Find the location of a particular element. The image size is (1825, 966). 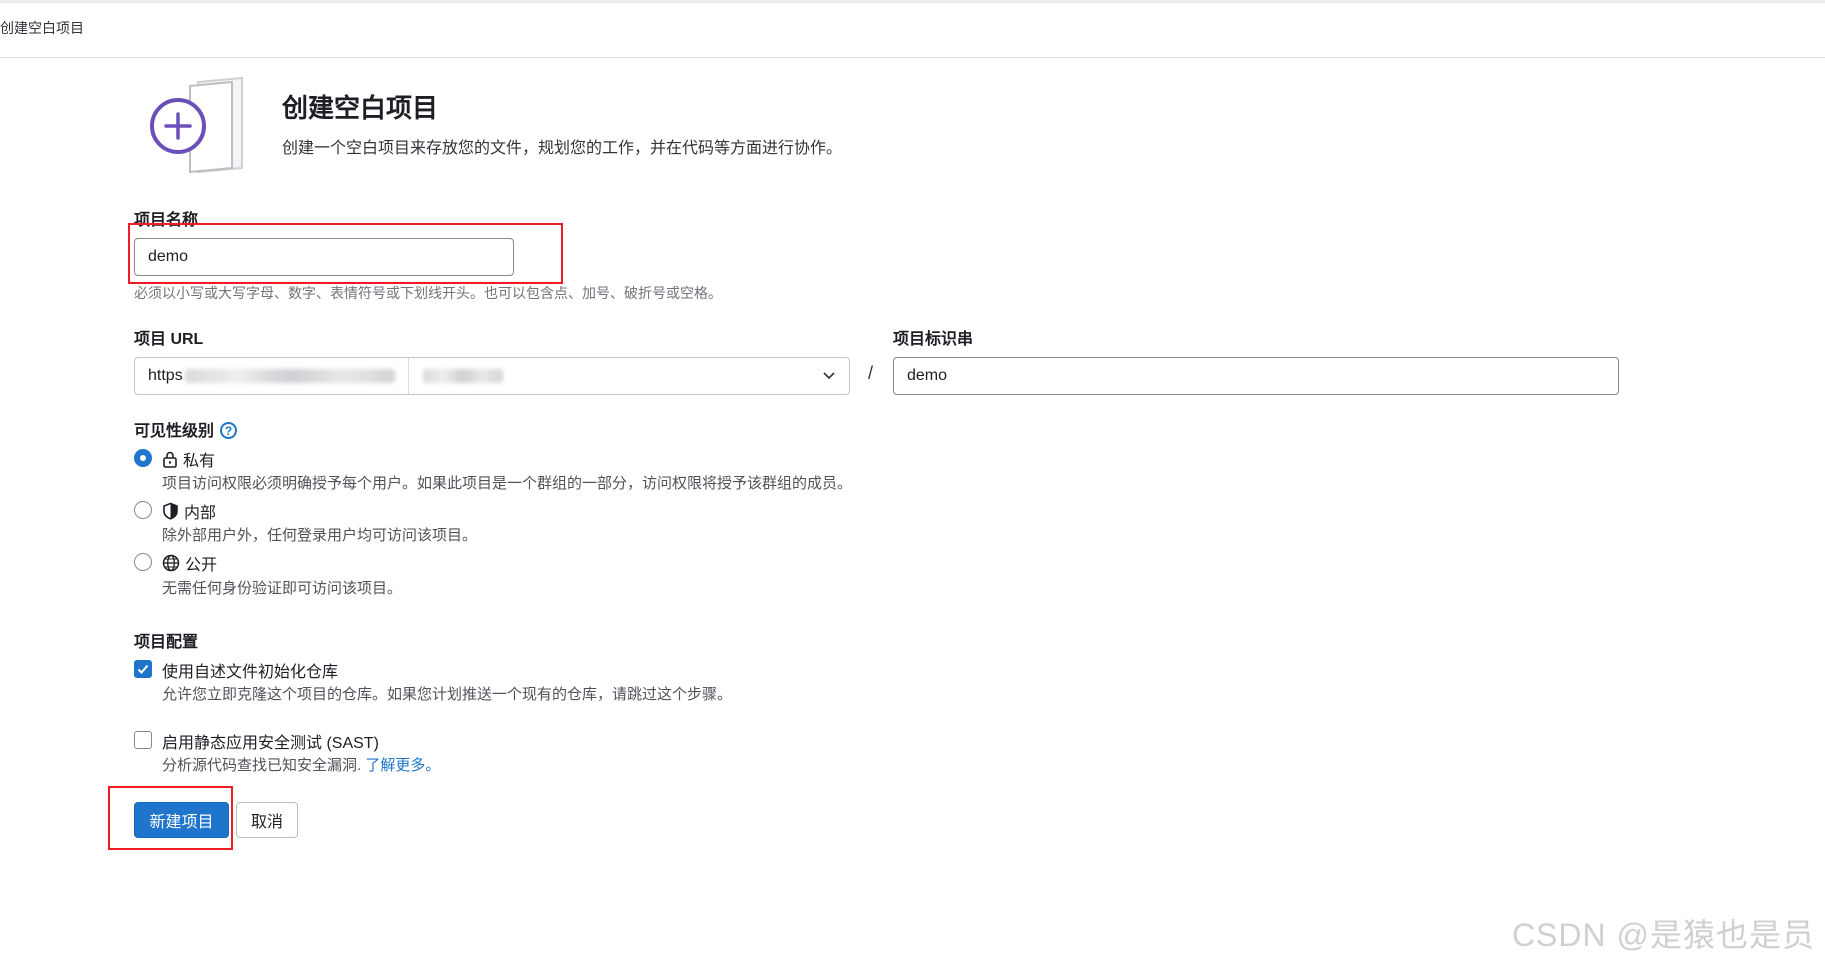

chevron-down-icon is located at coordinates (829, 376).